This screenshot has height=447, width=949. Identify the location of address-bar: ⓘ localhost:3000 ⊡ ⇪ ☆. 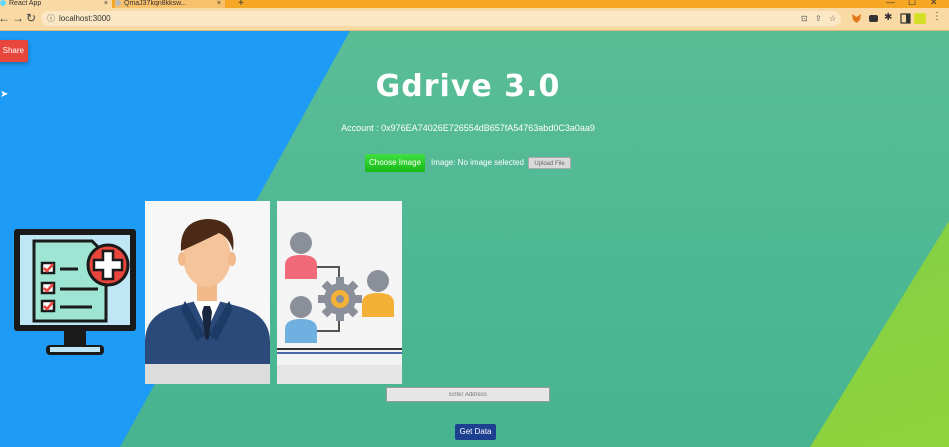
(441, 18).